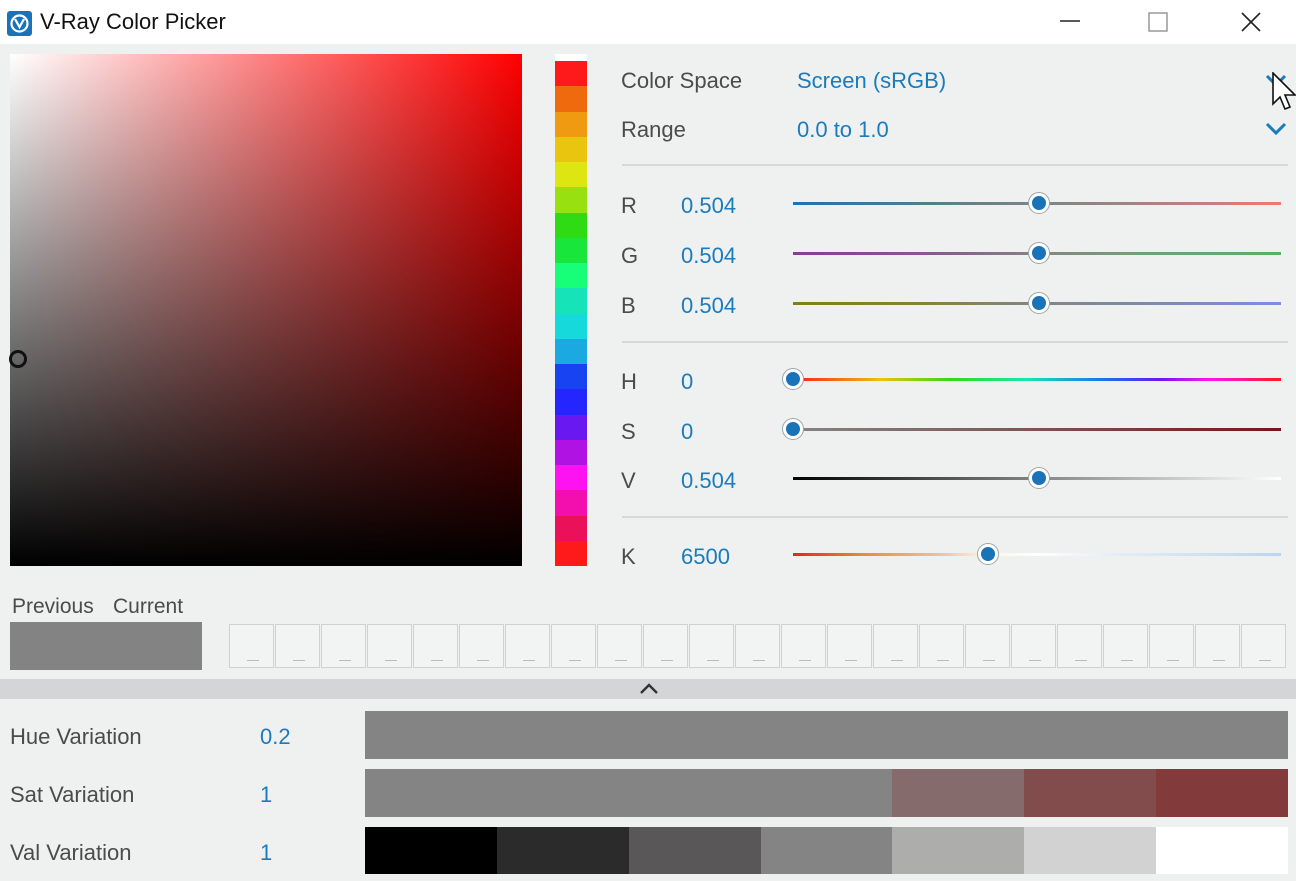  Describe the element at coordinates (1038, 253) in the screenshot. I see `g-slider-handle` at that location.